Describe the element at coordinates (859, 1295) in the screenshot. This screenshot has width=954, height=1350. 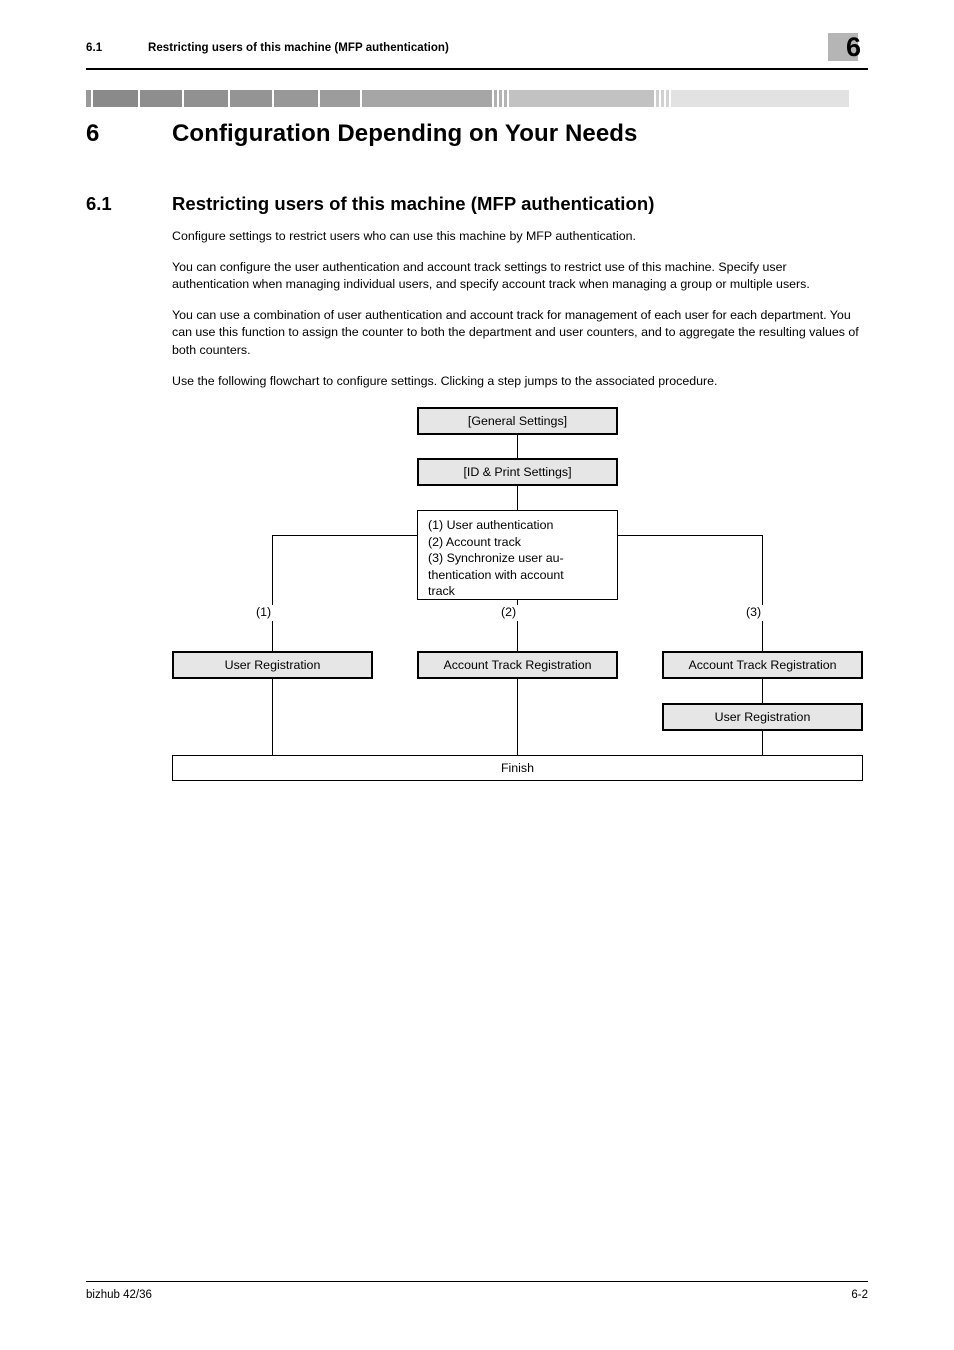
I see `footer-page-number: 6-2` at that location.